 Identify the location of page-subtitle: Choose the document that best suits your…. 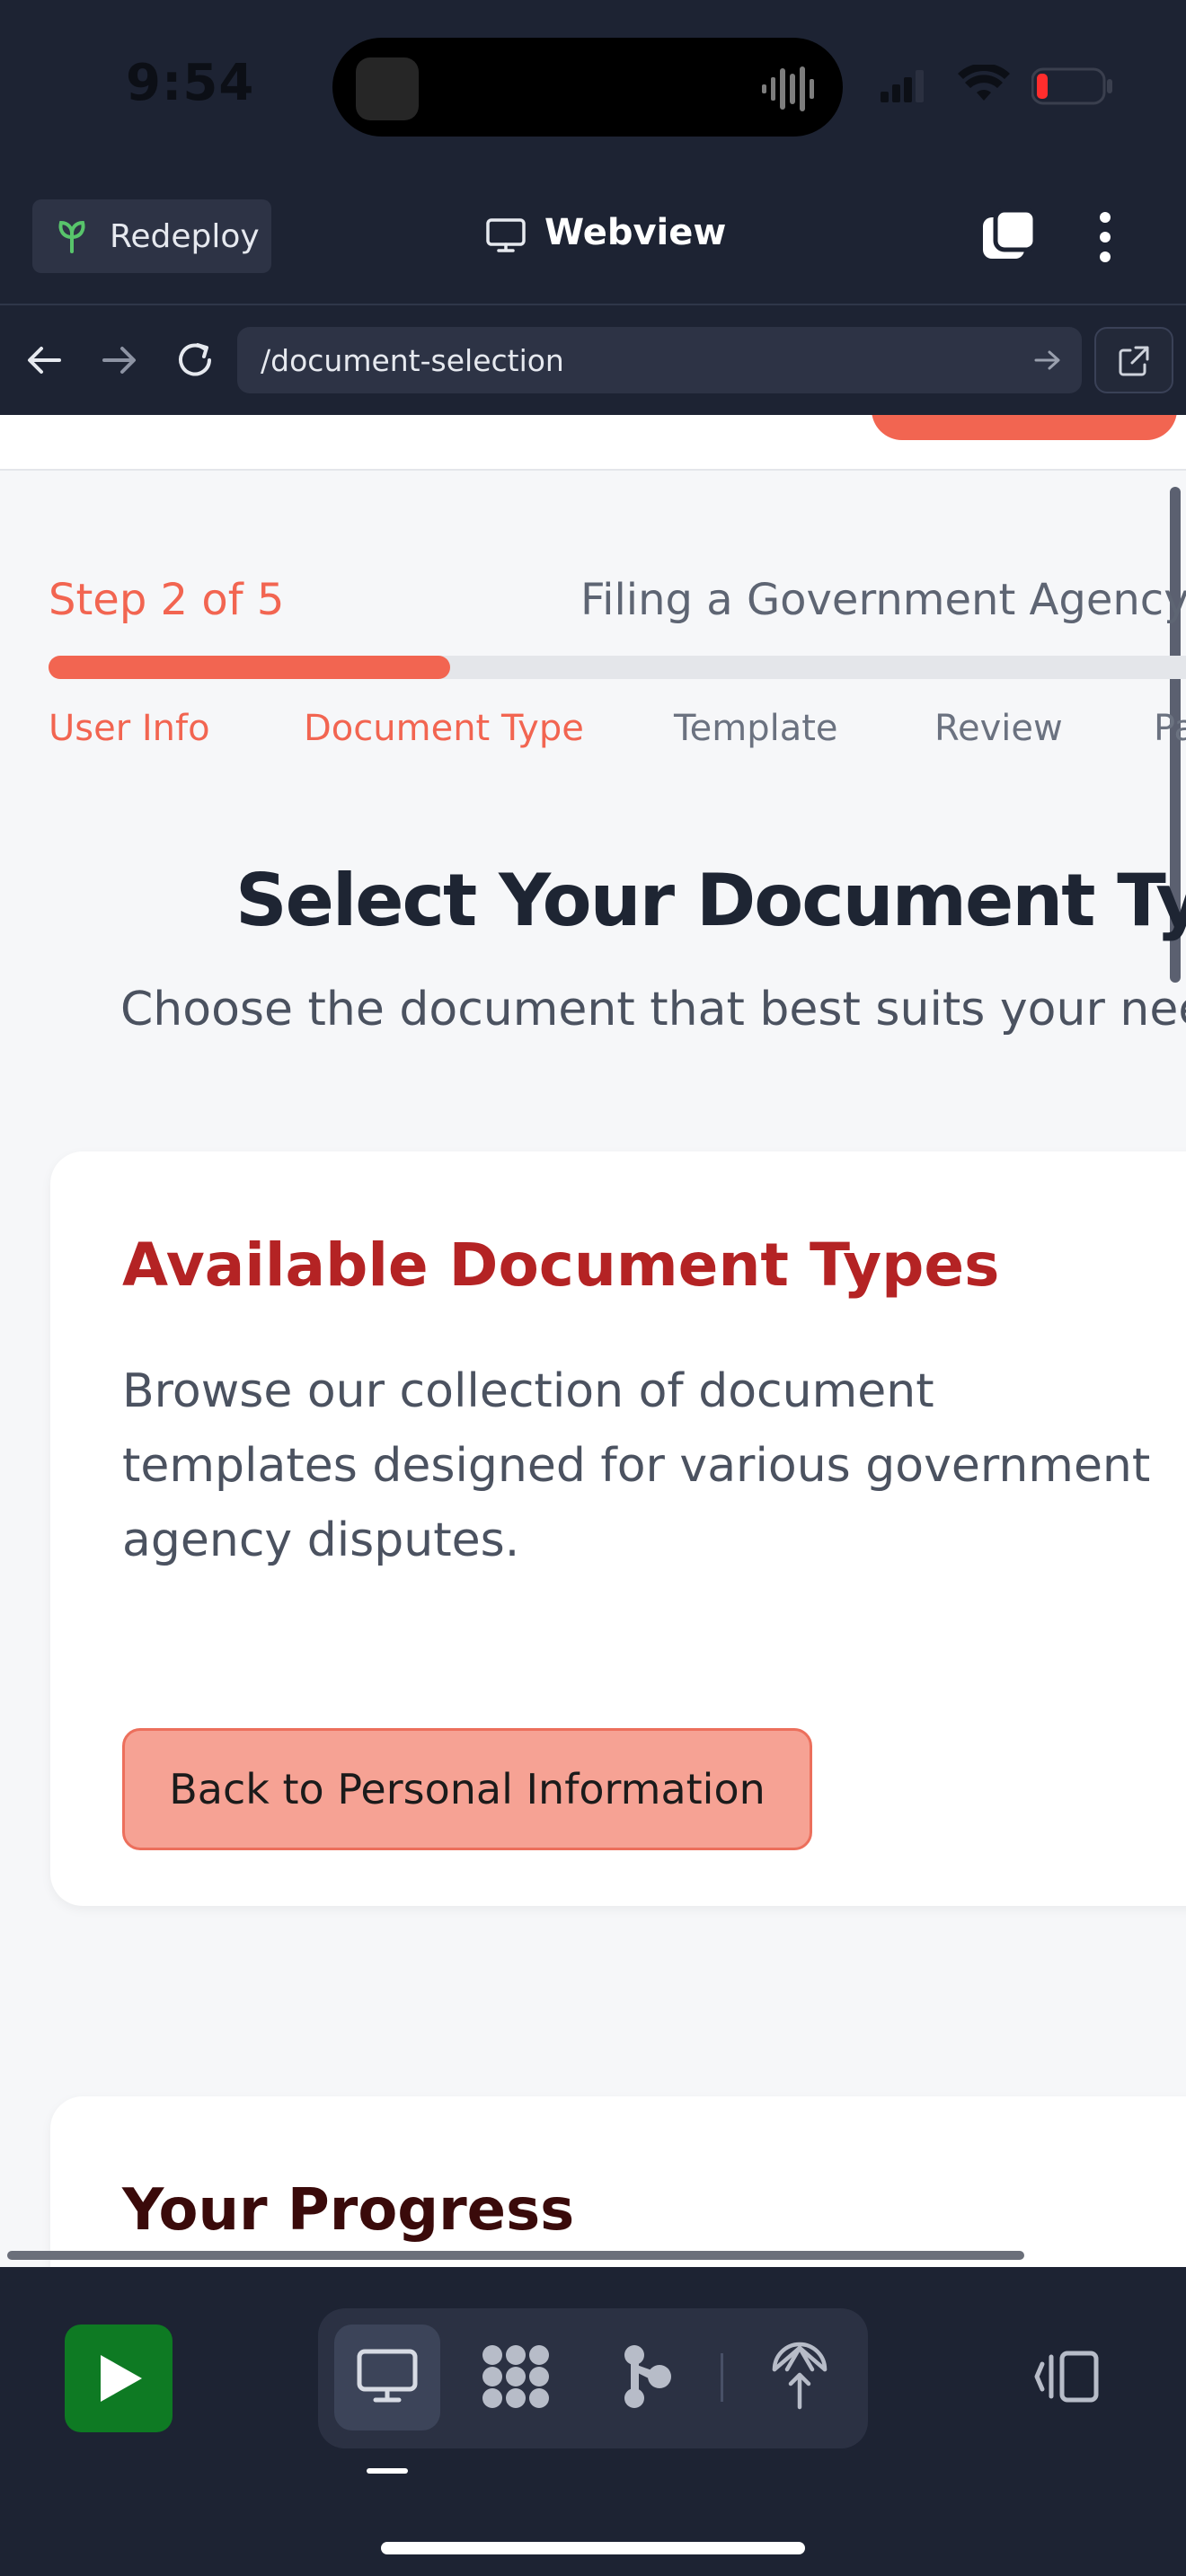
(653, 1010).